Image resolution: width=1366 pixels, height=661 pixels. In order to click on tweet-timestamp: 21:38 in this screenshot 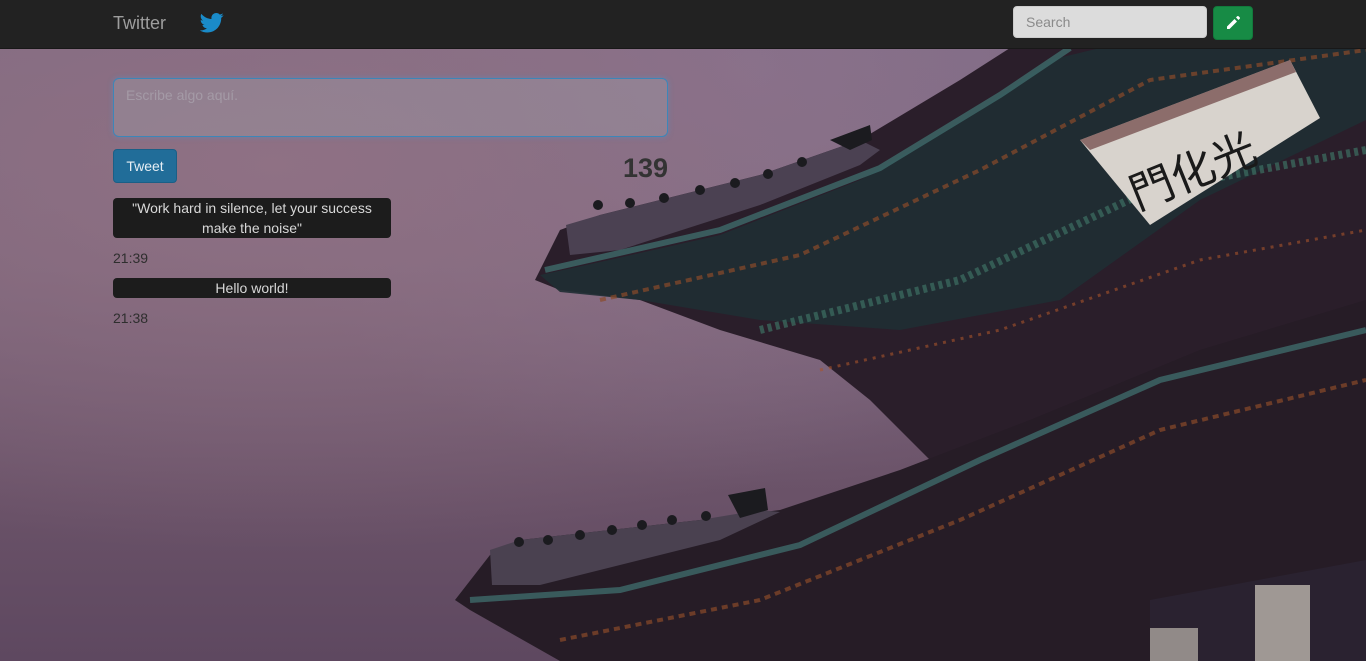, I will do `click(131, 318)`.